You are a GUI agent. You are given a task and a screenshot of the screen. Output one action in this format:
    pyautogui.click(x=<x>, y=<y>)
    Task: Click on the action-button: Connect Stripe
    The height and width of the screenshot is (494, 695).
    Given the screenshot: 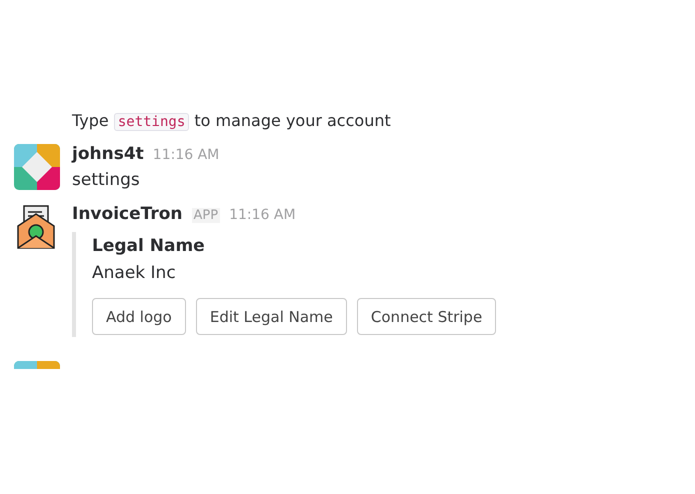 What is the action you would take?
    pyautogui.click(x=426, y=316)
    